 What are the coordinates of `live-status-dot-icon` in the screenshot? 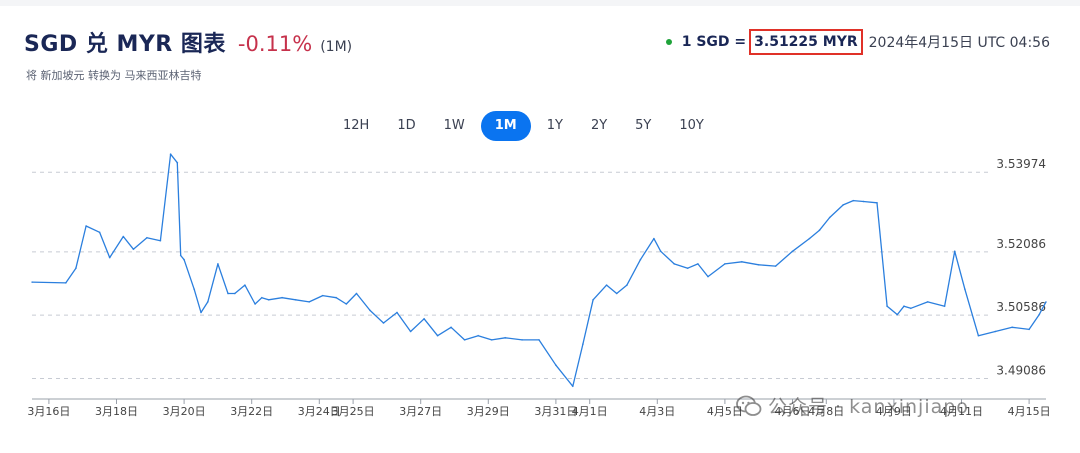 It's located at (668, 42).